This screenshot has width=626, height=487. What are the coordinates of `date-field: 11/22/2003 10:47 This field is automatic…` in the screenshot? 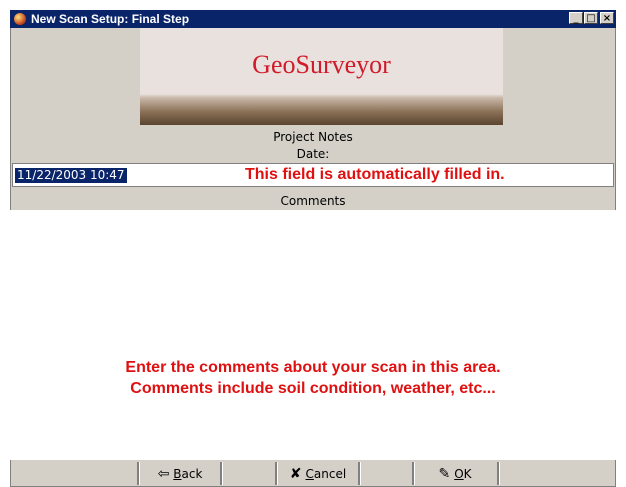 It's located at (313, 175).